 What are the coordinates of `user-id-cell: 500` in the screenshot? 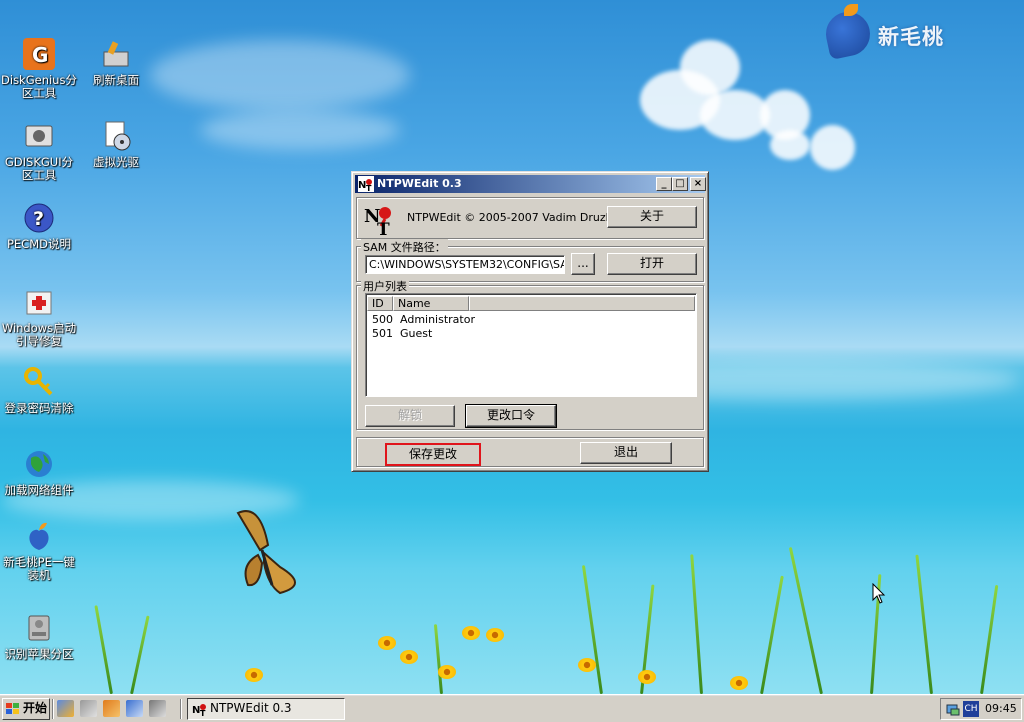 It's located at (382, 319).